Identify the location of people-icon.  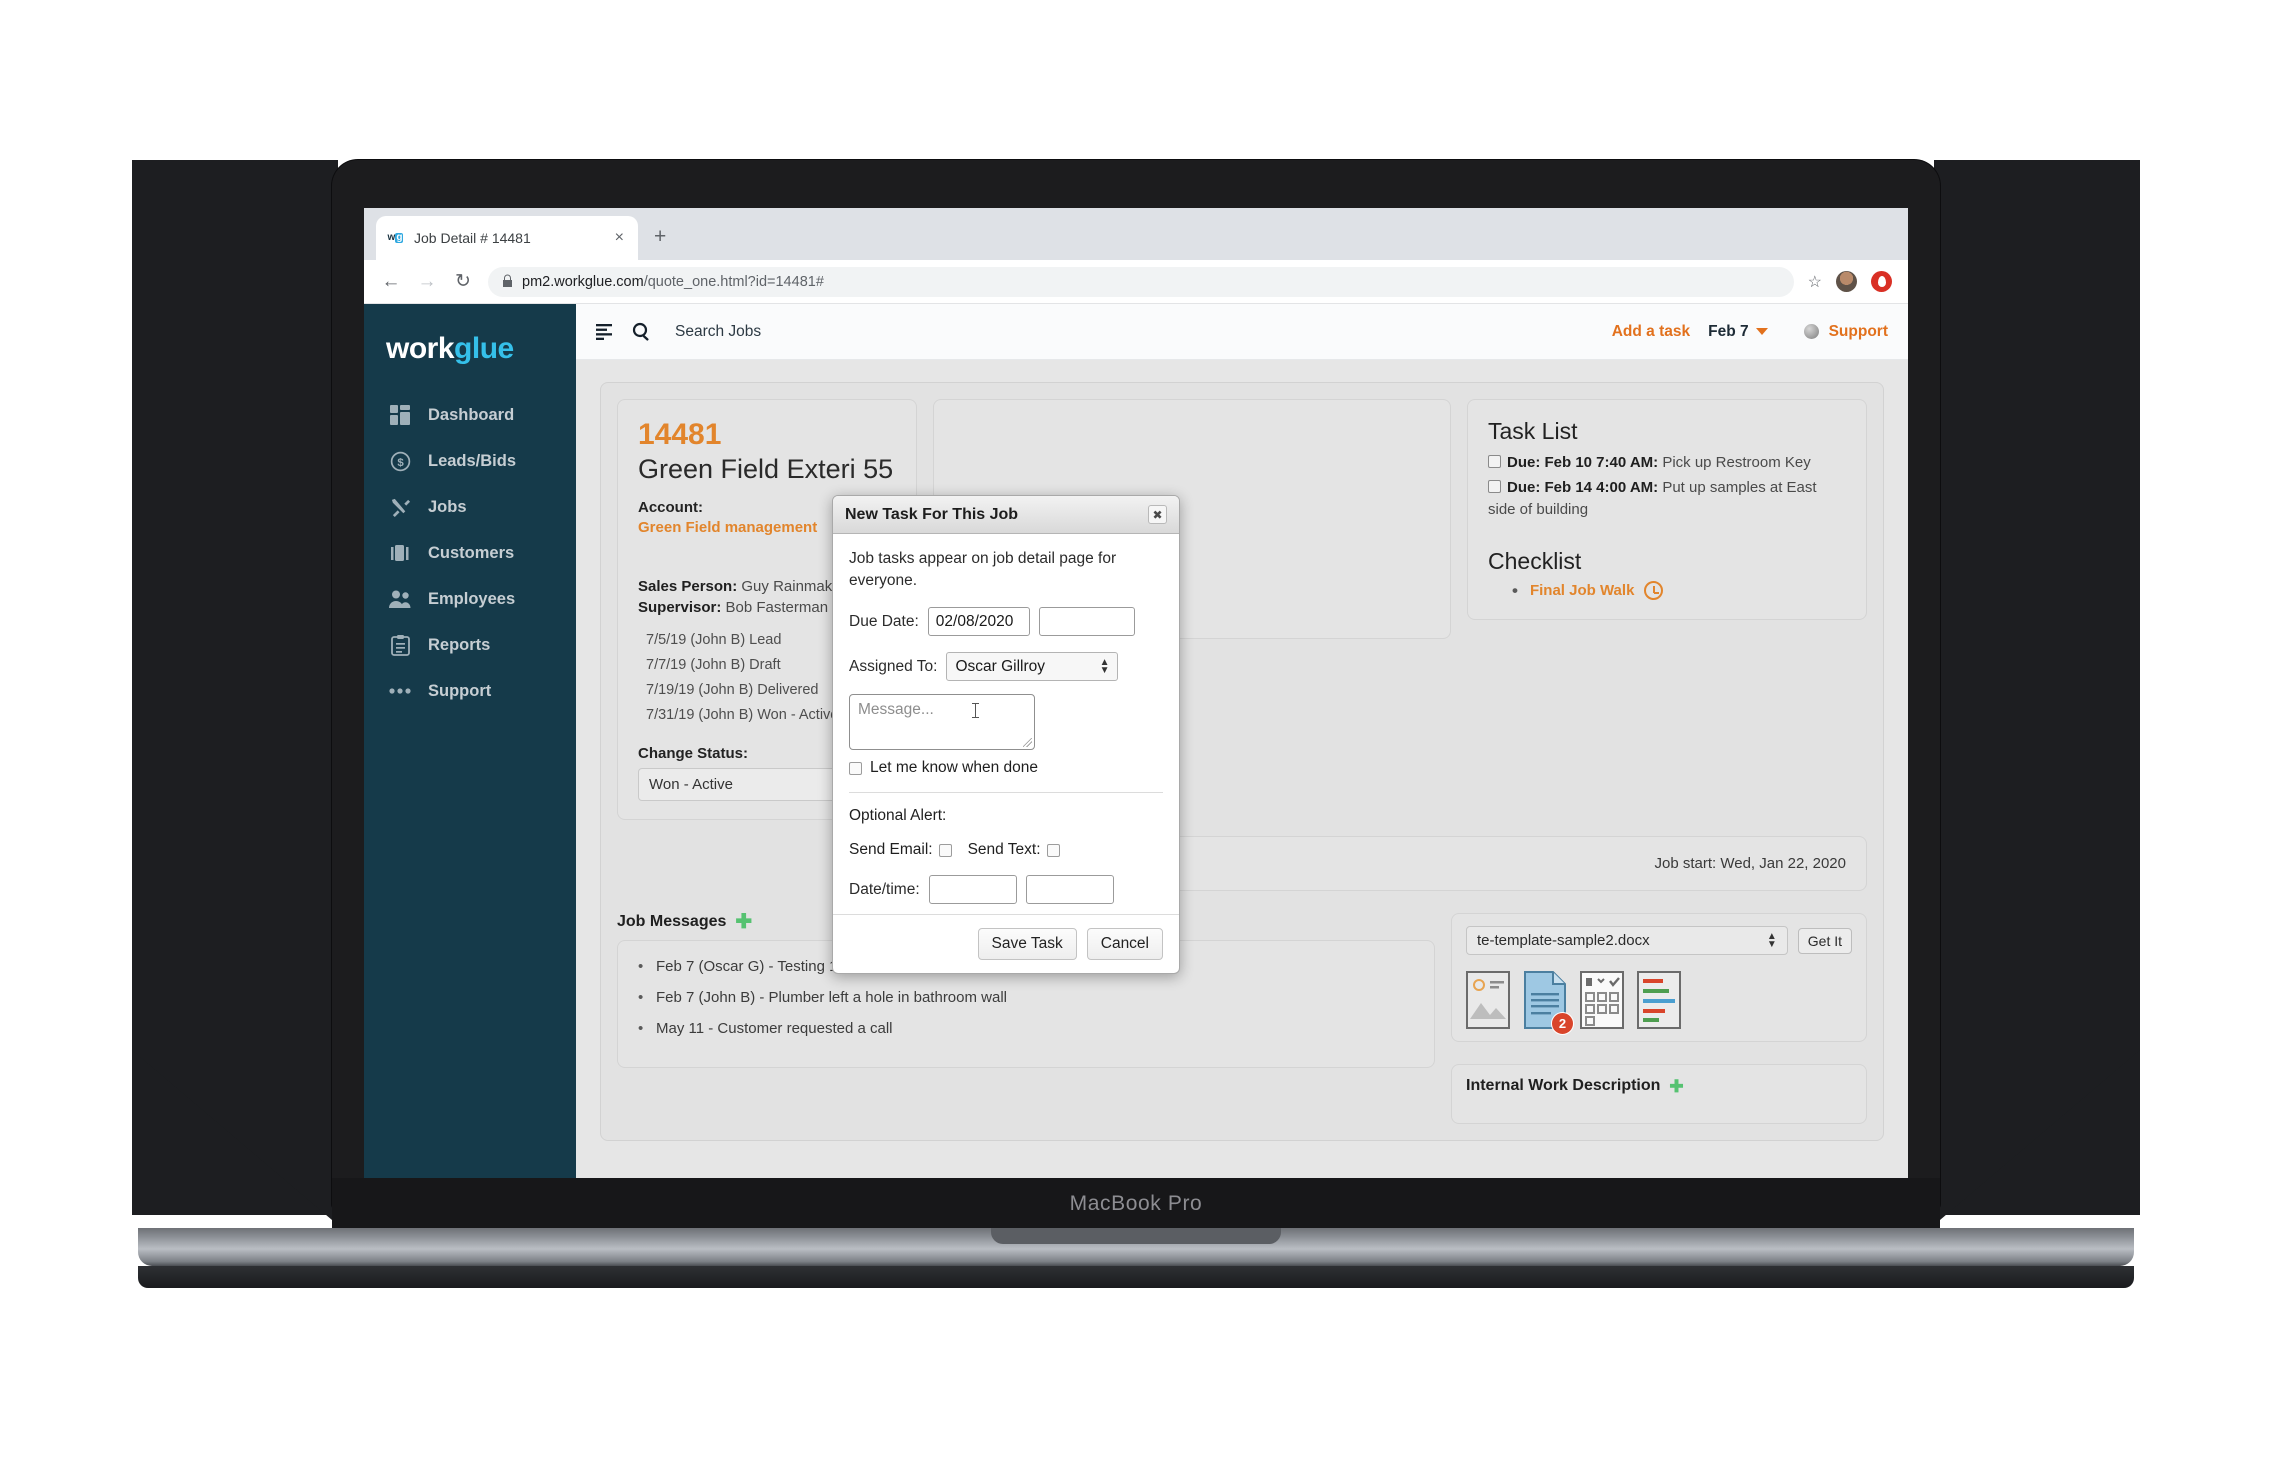
(400, 599).